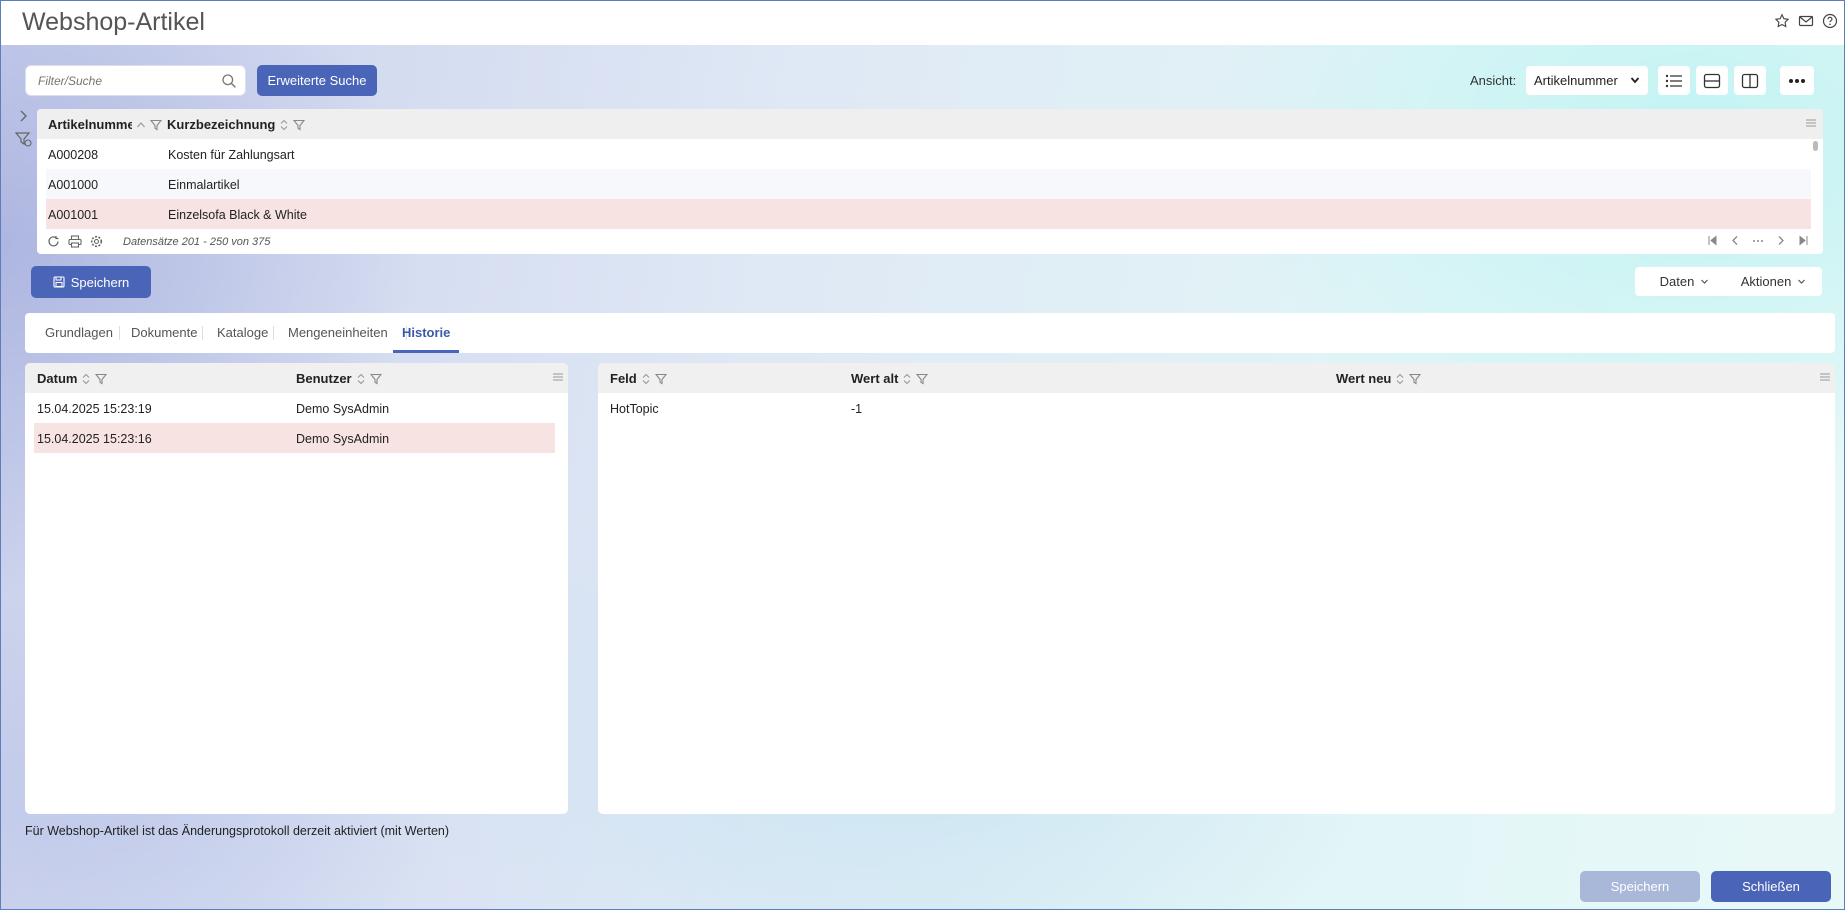  I want to click on refresh-icon, so click(53, 241).